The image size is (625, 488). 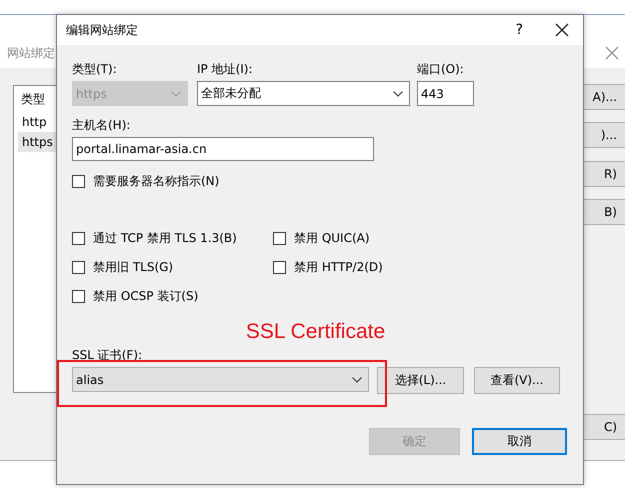 I want to click on checkbox-label: 需要服务器名称指示(N), so click(x=156, y=181).